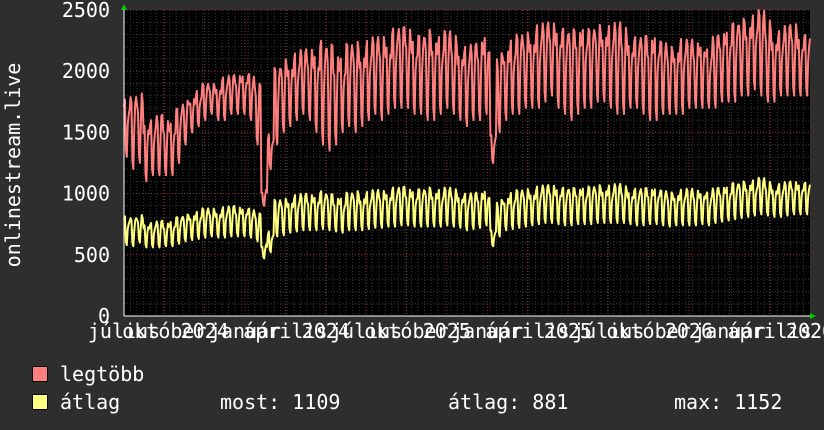 The width and height of the screenshot is (824, 430). Describe the element at coordinates (92, 255) in the screenshot. I see `y-tick-label: 500` at that location.